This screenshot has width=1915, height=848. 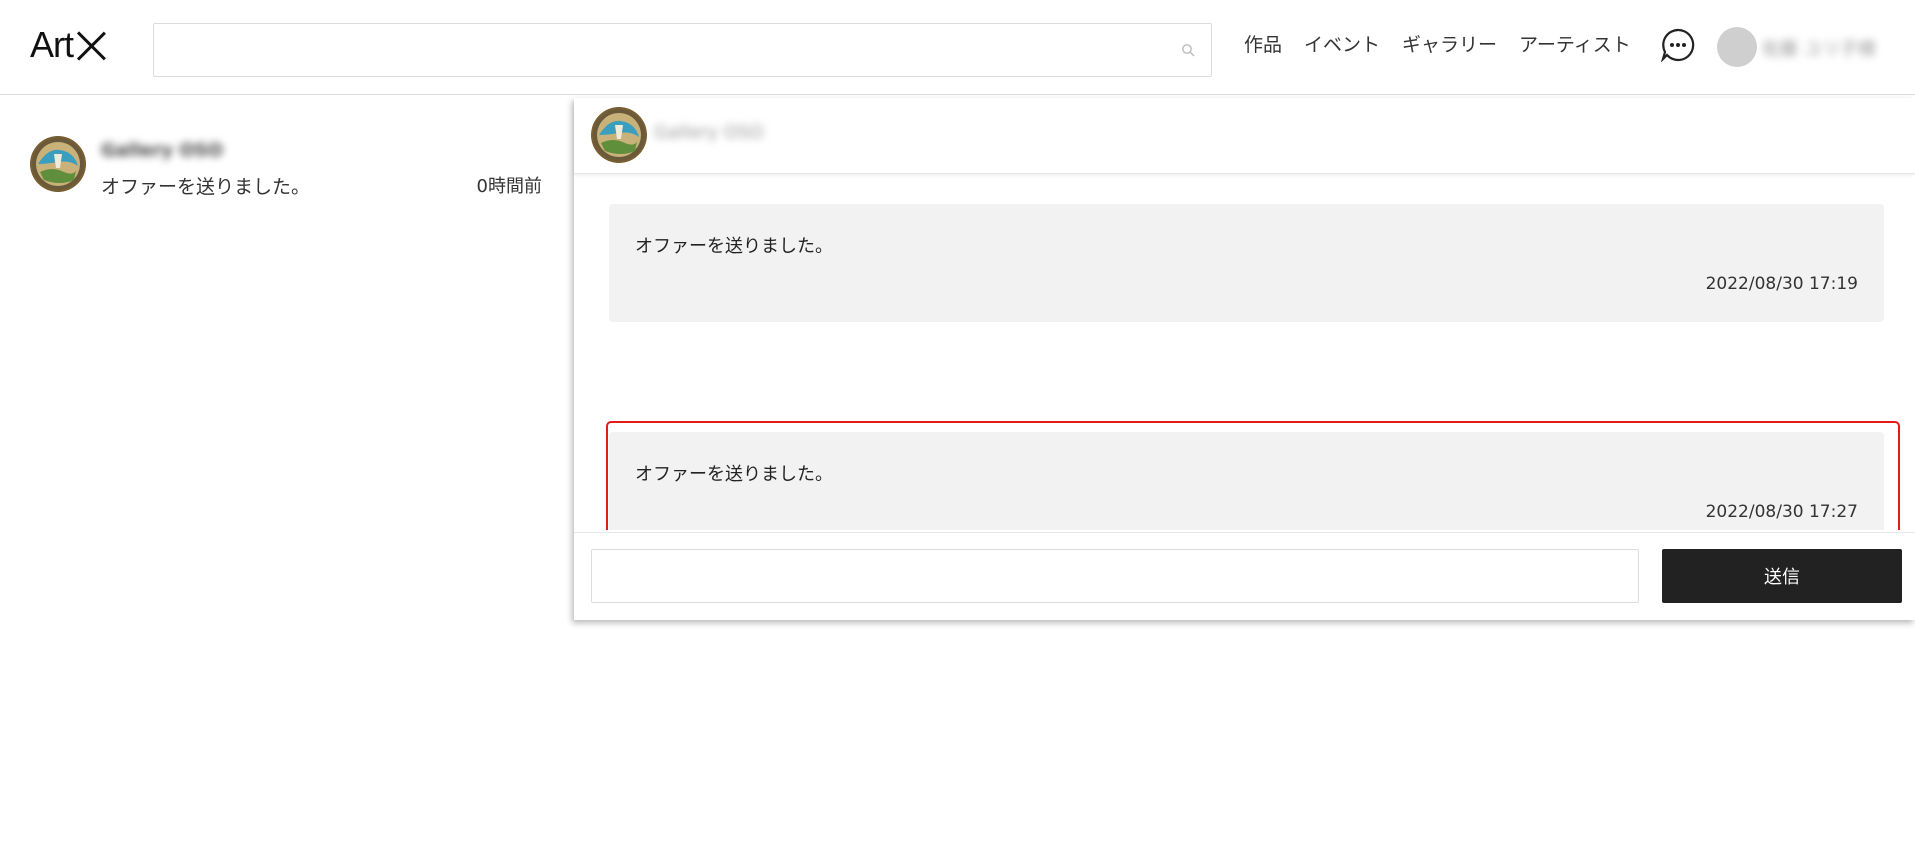 What do you see at coordinates (280, 165) in the screenshot?
I see `conversation-item: Gallery OSO オファーを送りました。 0時間前` at bounding box center [280, 165].